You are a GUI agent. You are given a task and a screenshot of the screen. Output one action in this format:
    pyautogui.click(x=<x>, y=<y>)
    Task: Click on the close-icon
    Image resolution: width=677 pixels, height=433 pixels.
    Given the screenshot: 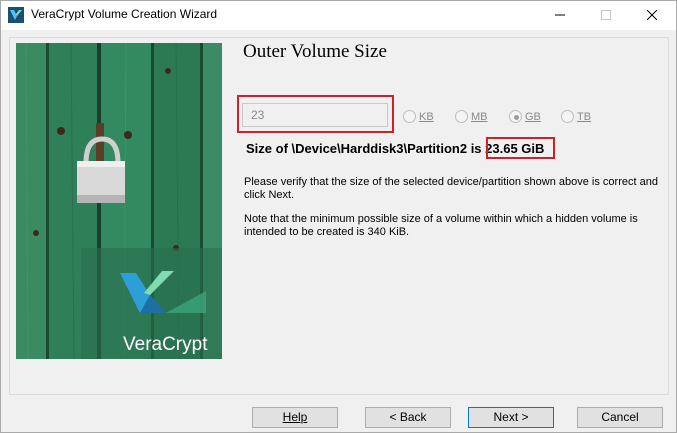 What is the action you would take?
    pyautogui.click(x=652, y=15)
    